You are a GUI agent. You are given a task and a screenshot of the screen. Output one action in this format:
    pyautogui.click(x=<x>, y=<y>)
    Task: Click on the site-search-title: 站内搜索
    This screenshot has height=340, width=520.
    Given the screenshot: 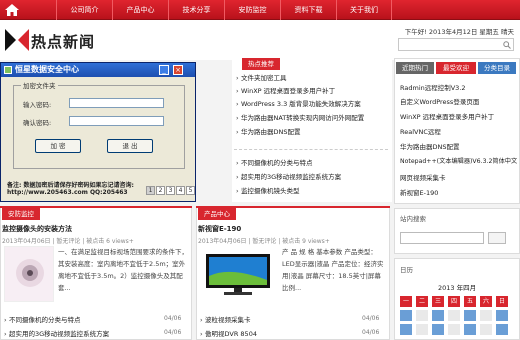 What is the action you would take?
    pyautogui.click(x=413, y=219)
    